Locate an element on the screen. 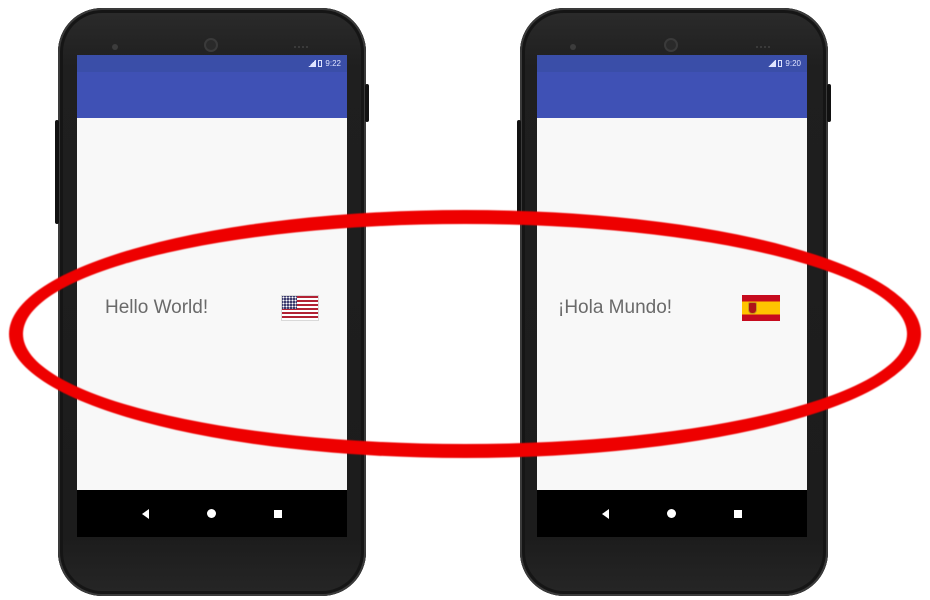  us-flag-canton is located at coordinates (289, 302).